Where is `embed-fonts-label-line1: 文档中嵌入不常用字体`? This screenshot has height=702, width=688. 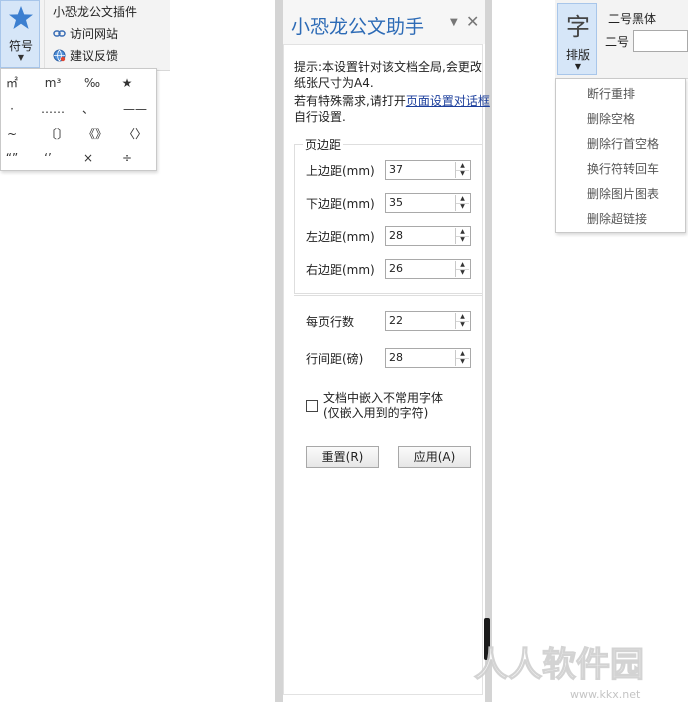
embed-fonts-label-line1: 文档中嵌入不常用字体 is located at coordinates (383, 398).